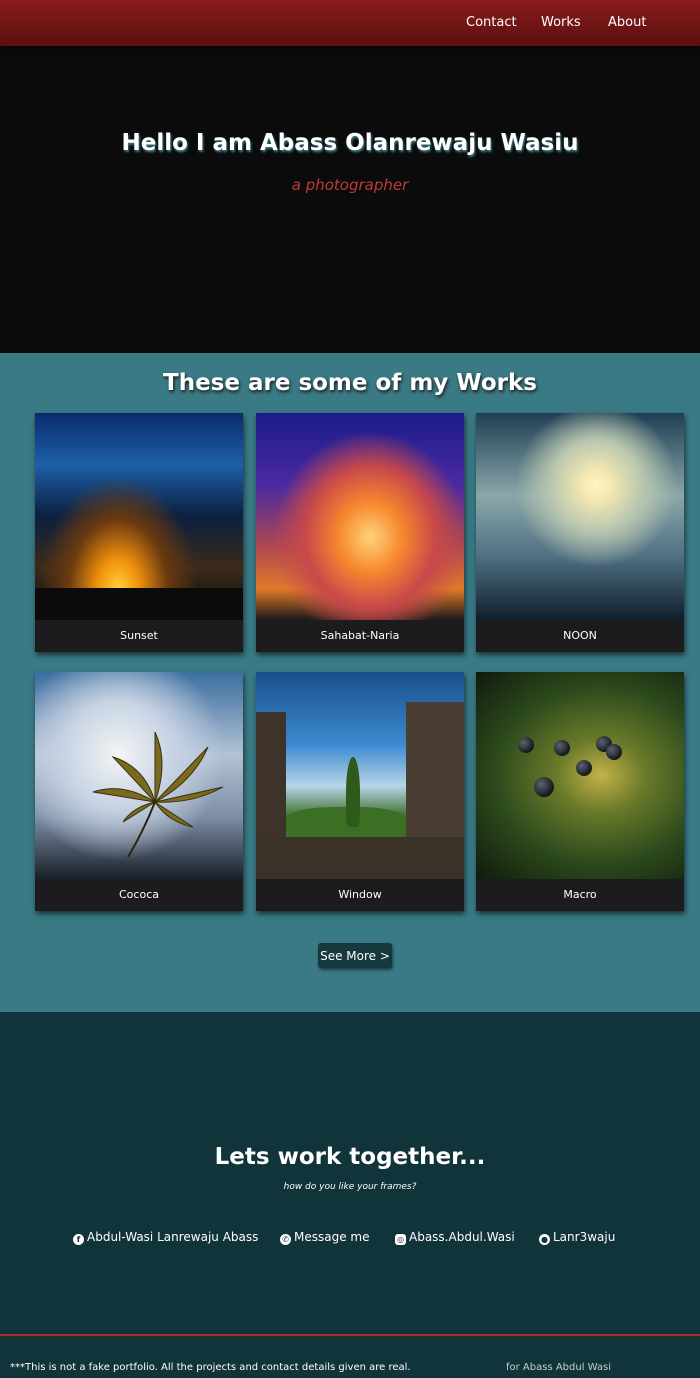 The image size is (700, 1378). Describe the element at coordinates (350, 185) in the screenshot. I see `hero-subtitle: a photographer` at that location.